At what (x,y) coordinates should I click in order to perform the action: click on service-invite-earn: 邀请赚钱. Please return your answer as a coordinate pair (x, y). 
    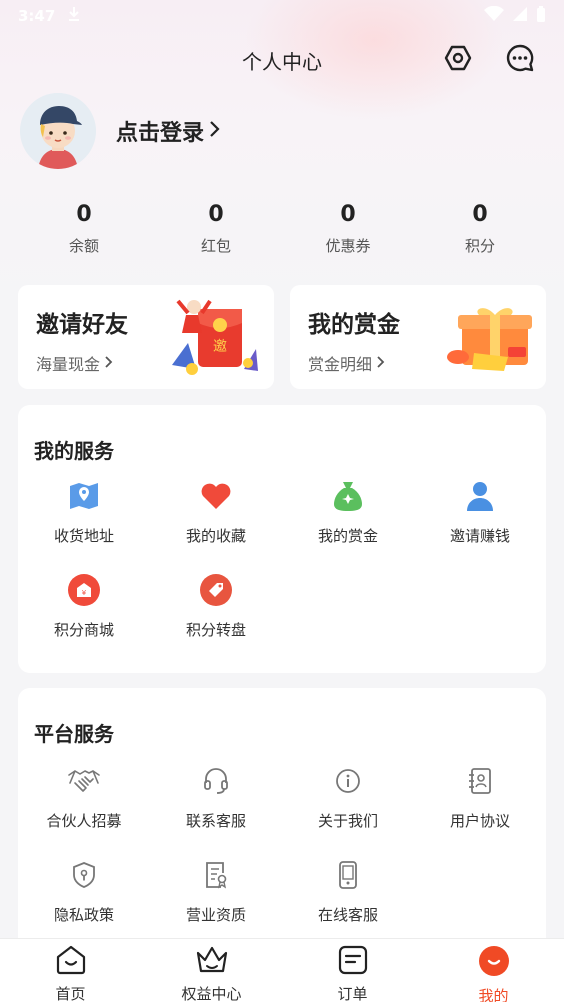
    Looking at the image, I should click on (480, 512).